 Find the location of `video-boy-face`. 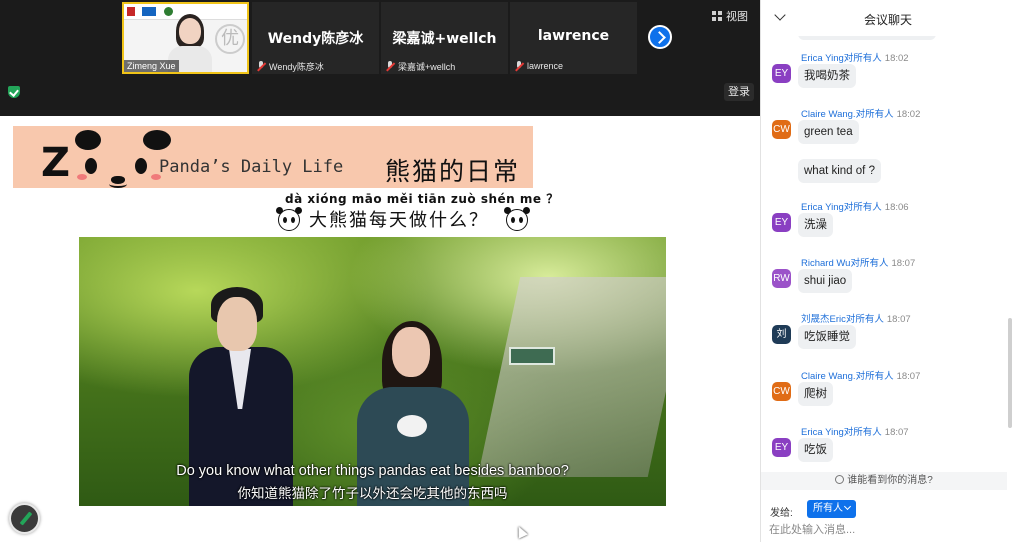

video-boy-face is located at coordinates (237, 324).